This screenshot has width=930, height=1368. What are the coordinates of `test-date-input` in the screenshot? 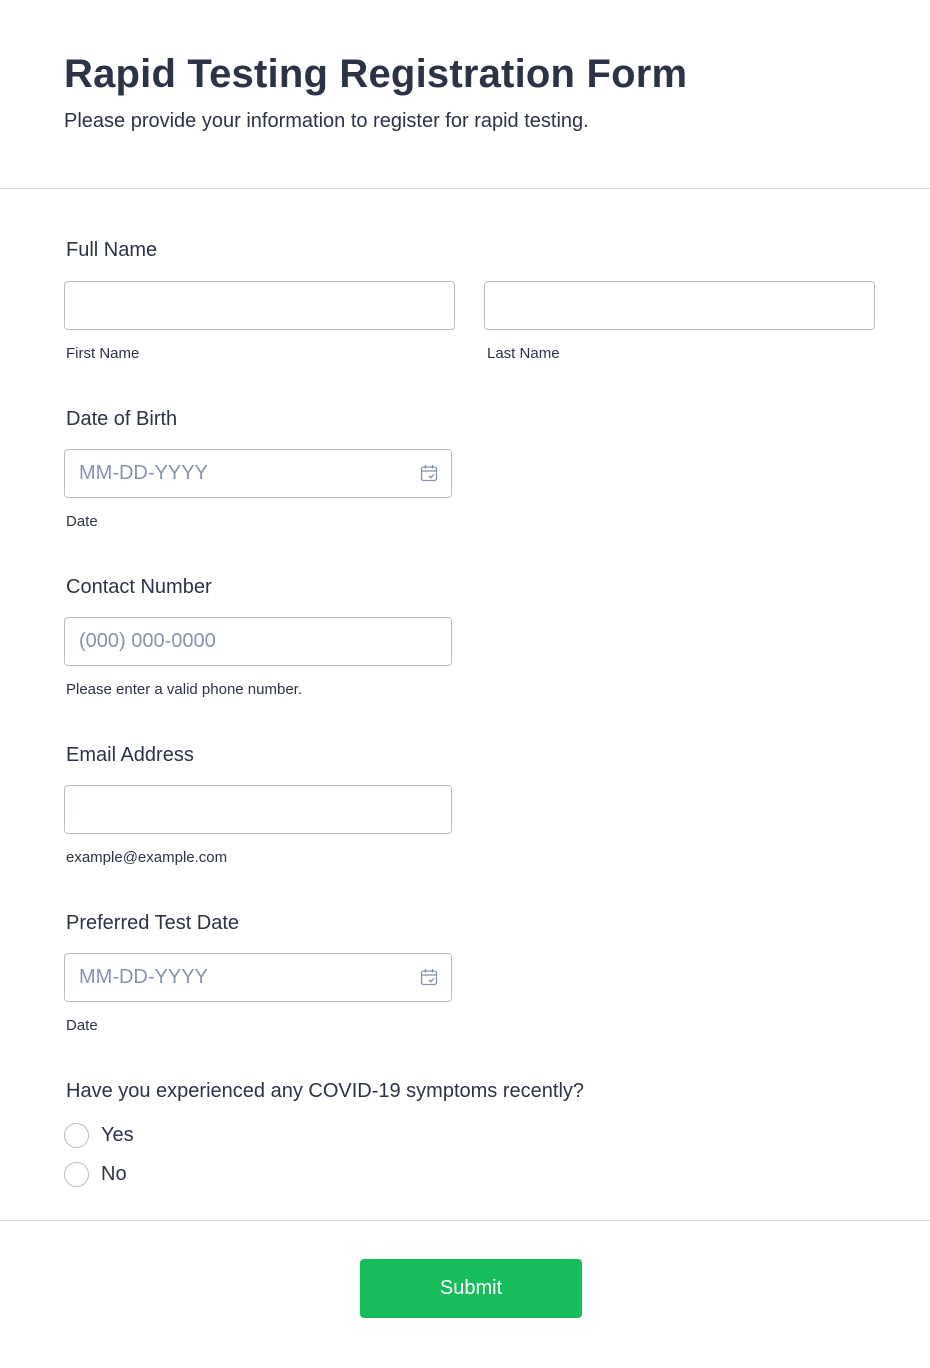 It's located at (258, 977).